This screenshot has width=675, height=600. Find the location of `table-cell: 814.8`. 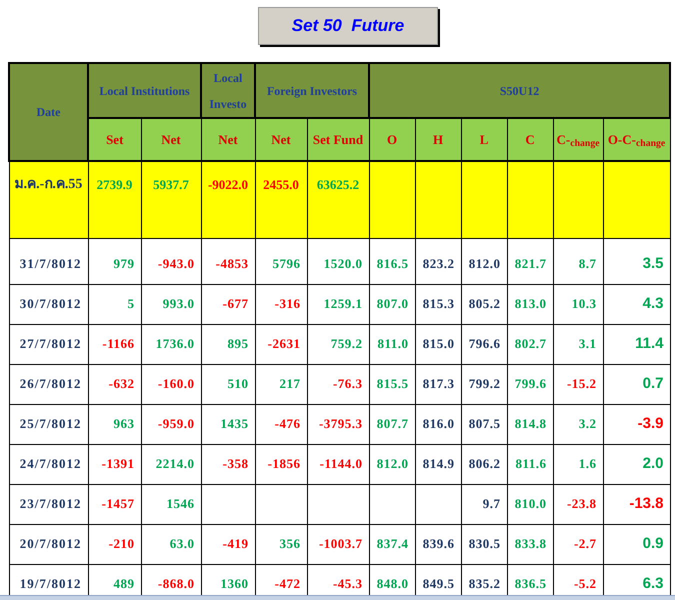

table-cell: 814.8 is located at coordinates (530, 424).